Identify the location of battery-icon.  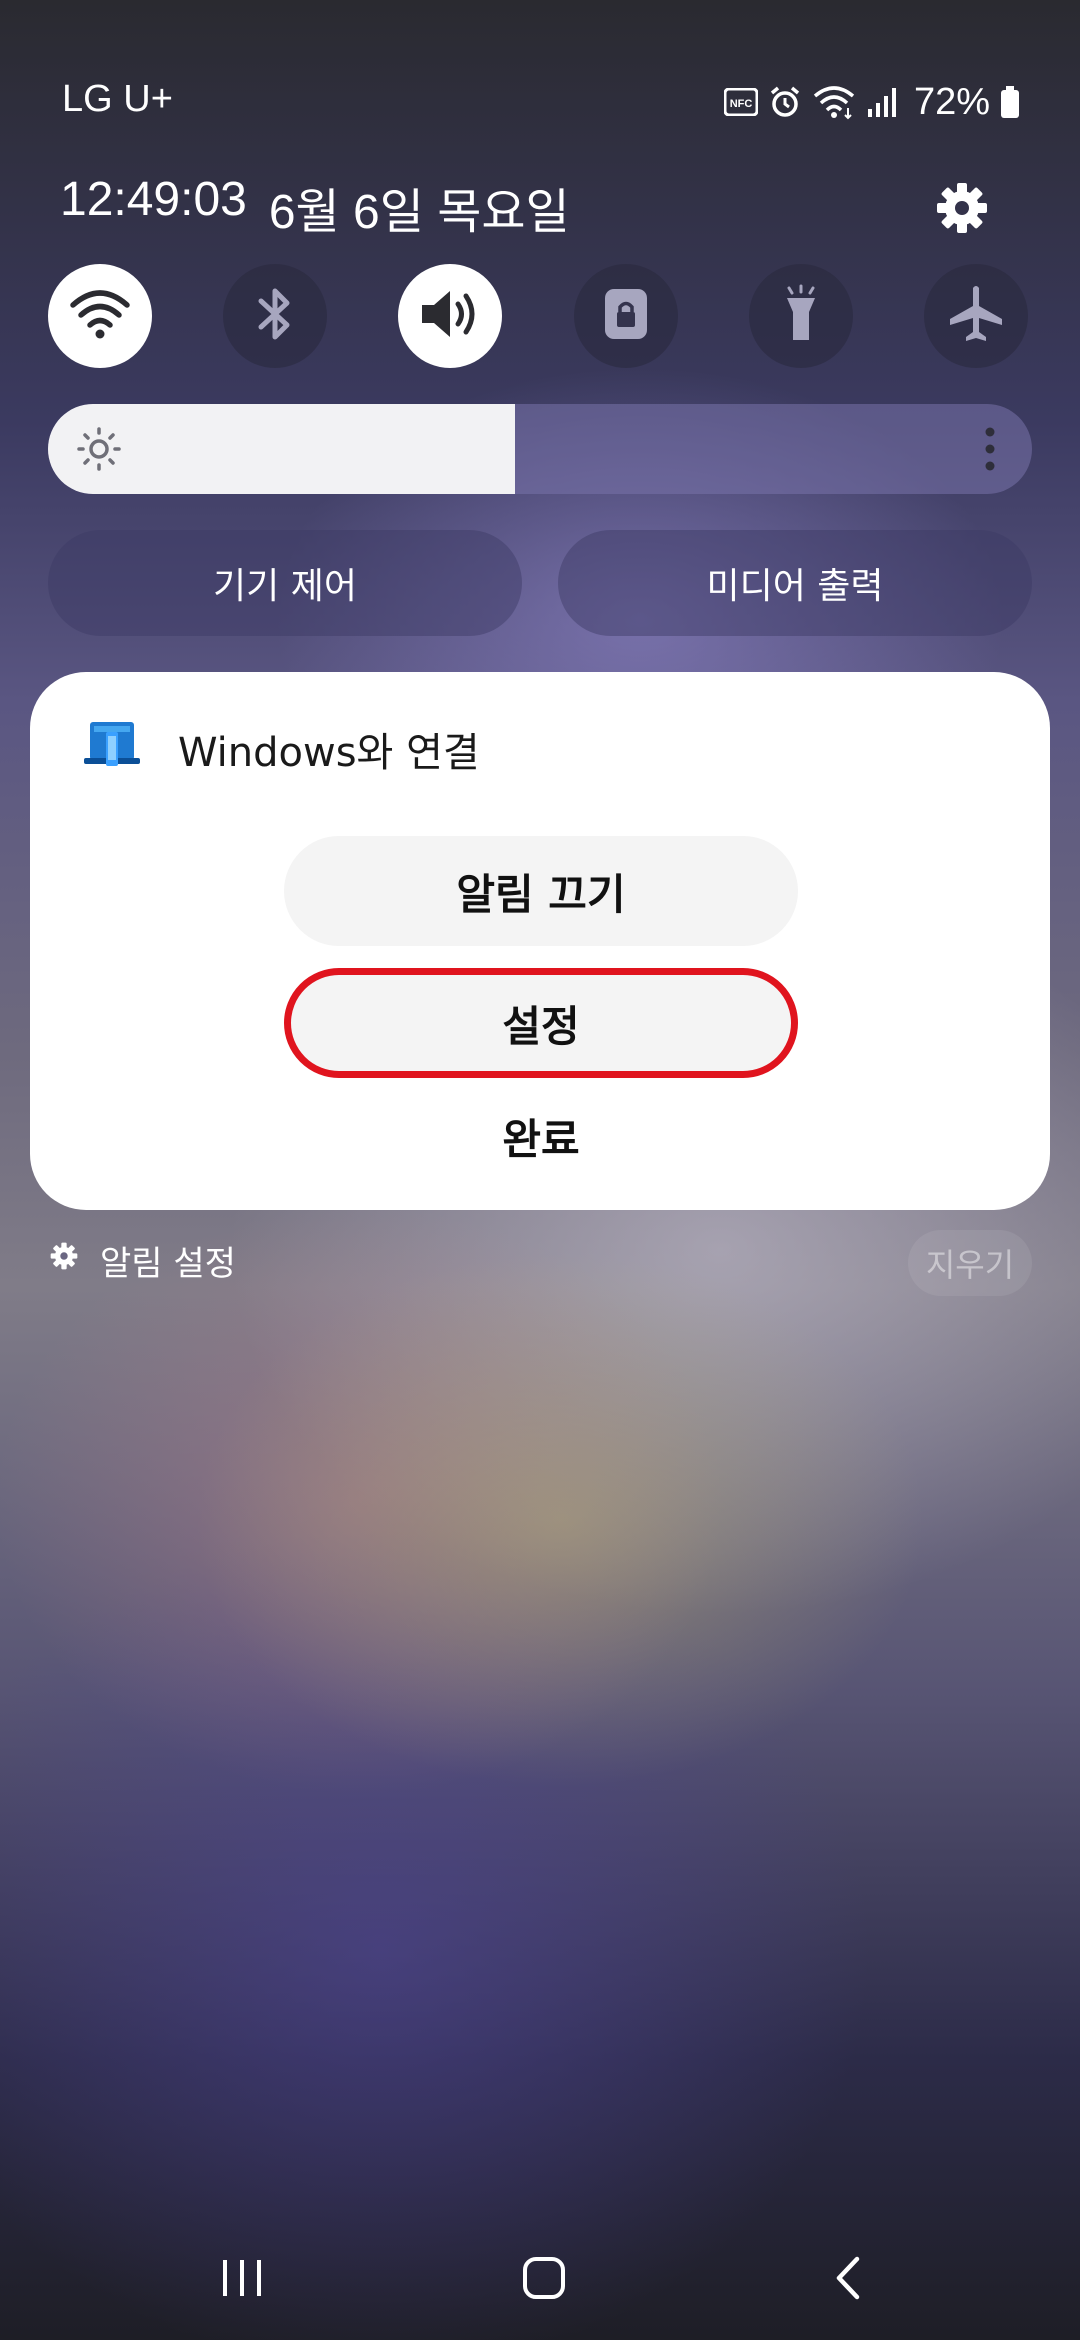
(1010, 102).